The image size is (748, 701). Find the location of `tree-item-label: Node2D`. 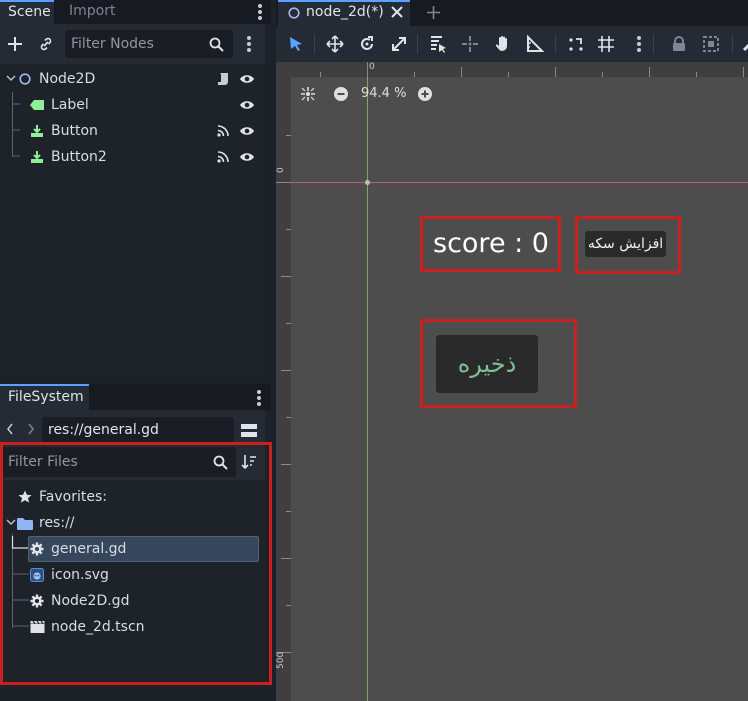

tree-item-label: Node2D is located at coordinates (67, 79).